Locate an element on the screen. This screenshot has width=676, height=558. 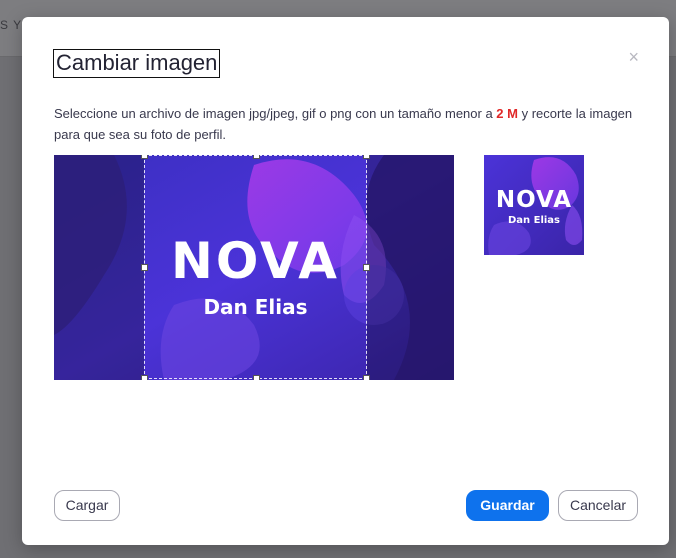
save-button: Guardar is located at coordinates (507, 505).